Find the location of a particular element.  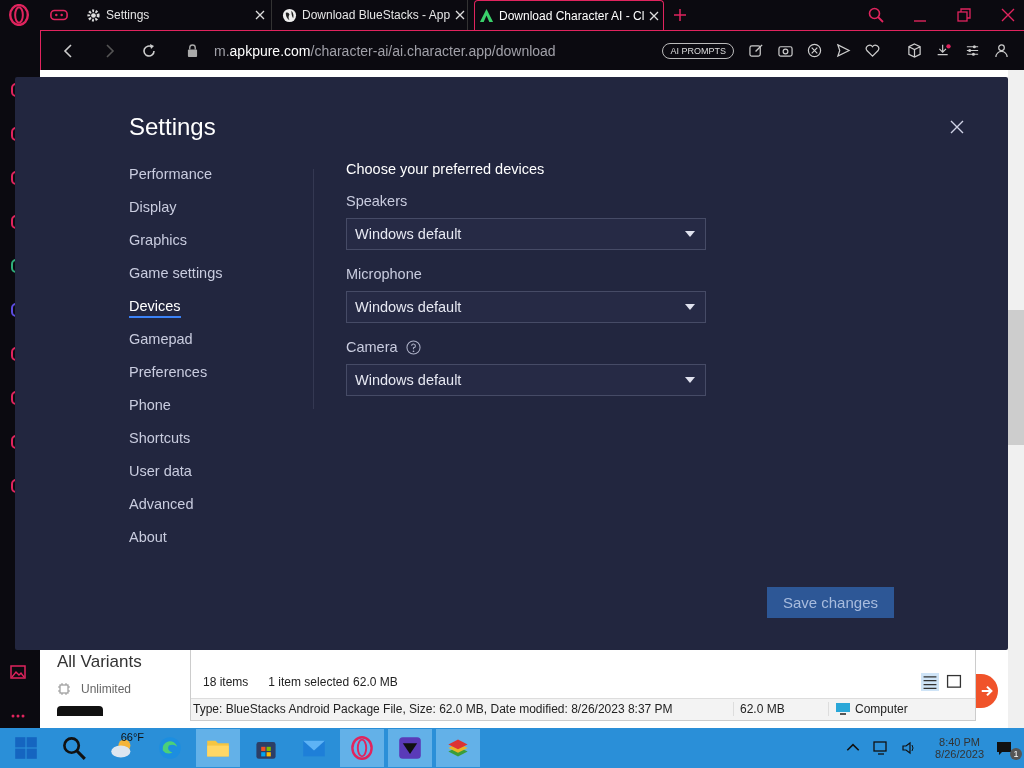

field-label: Camera is located at coordinates (372, 347).